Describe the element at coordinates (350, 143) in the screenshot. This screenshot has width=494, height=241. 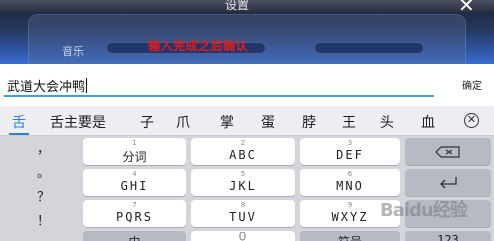
I see `key-number: 3` at that location.